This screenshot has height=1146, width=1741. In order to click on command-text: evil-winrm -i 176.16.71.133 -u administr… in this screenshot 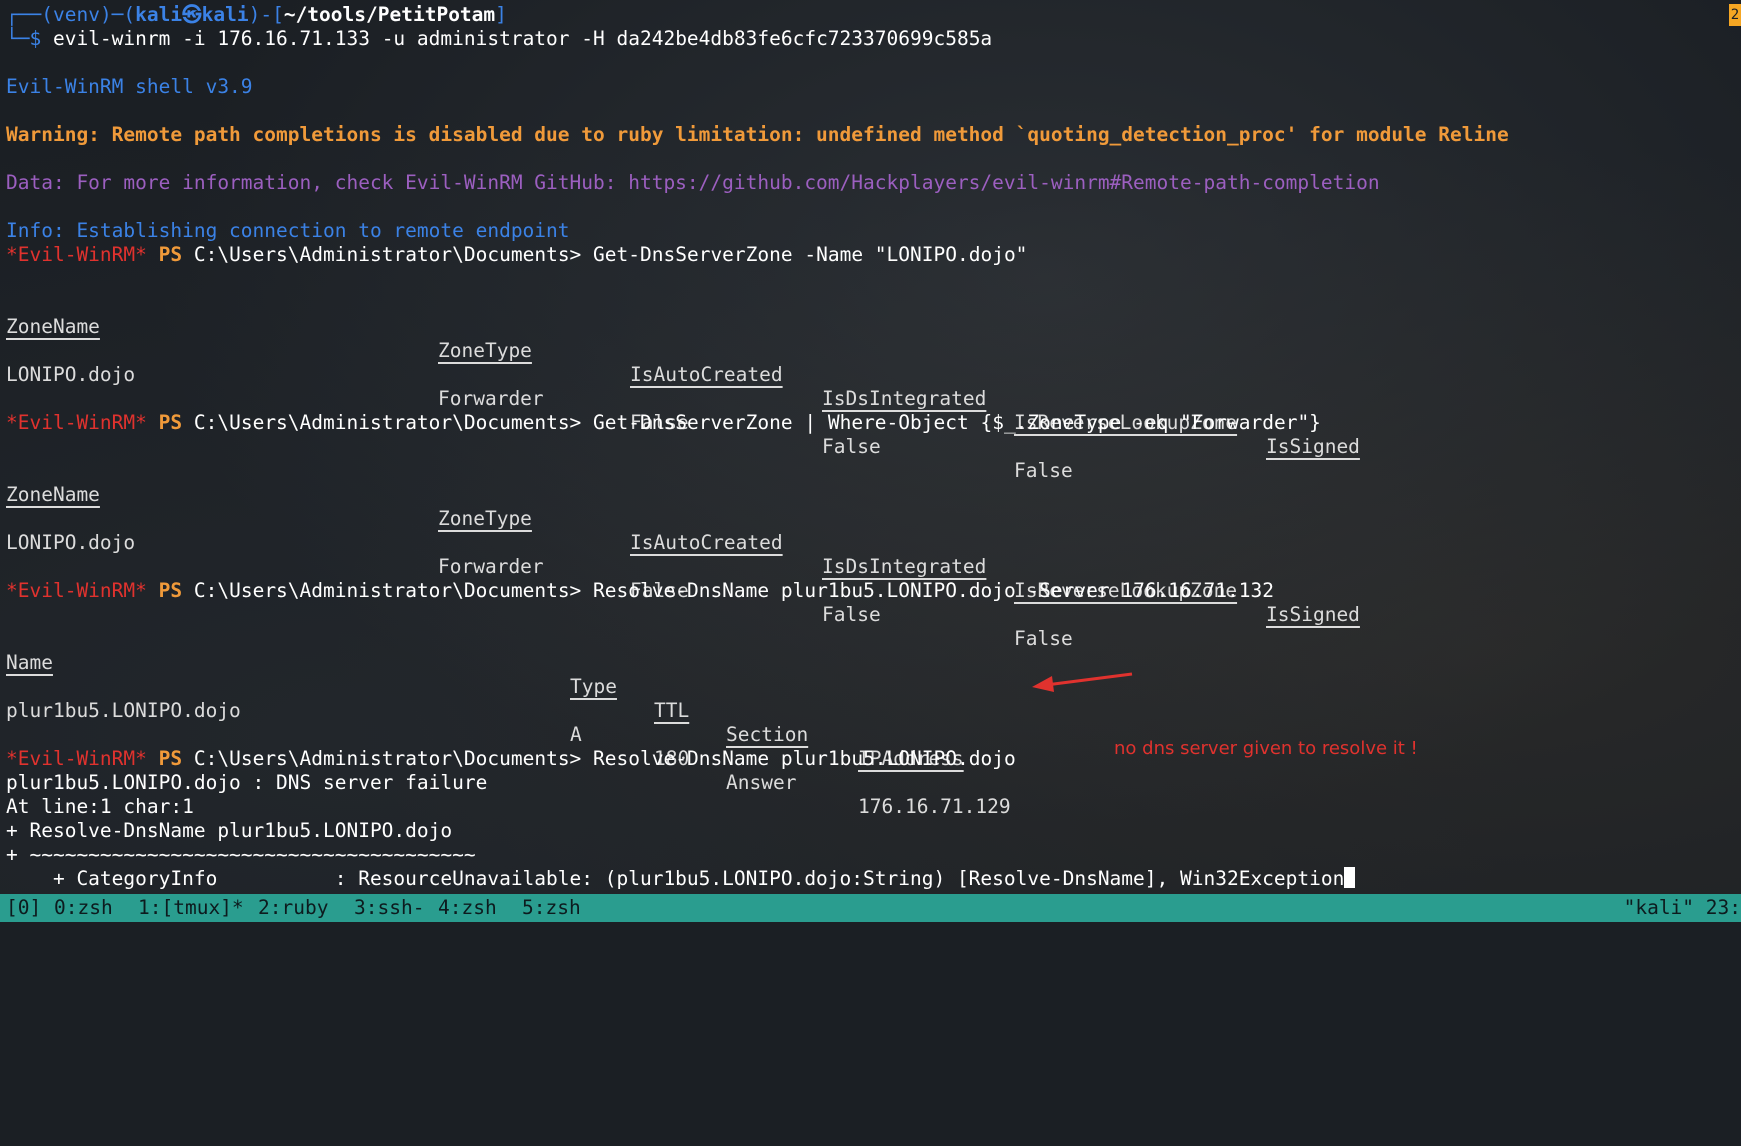, I will do `click(522, 38)`.